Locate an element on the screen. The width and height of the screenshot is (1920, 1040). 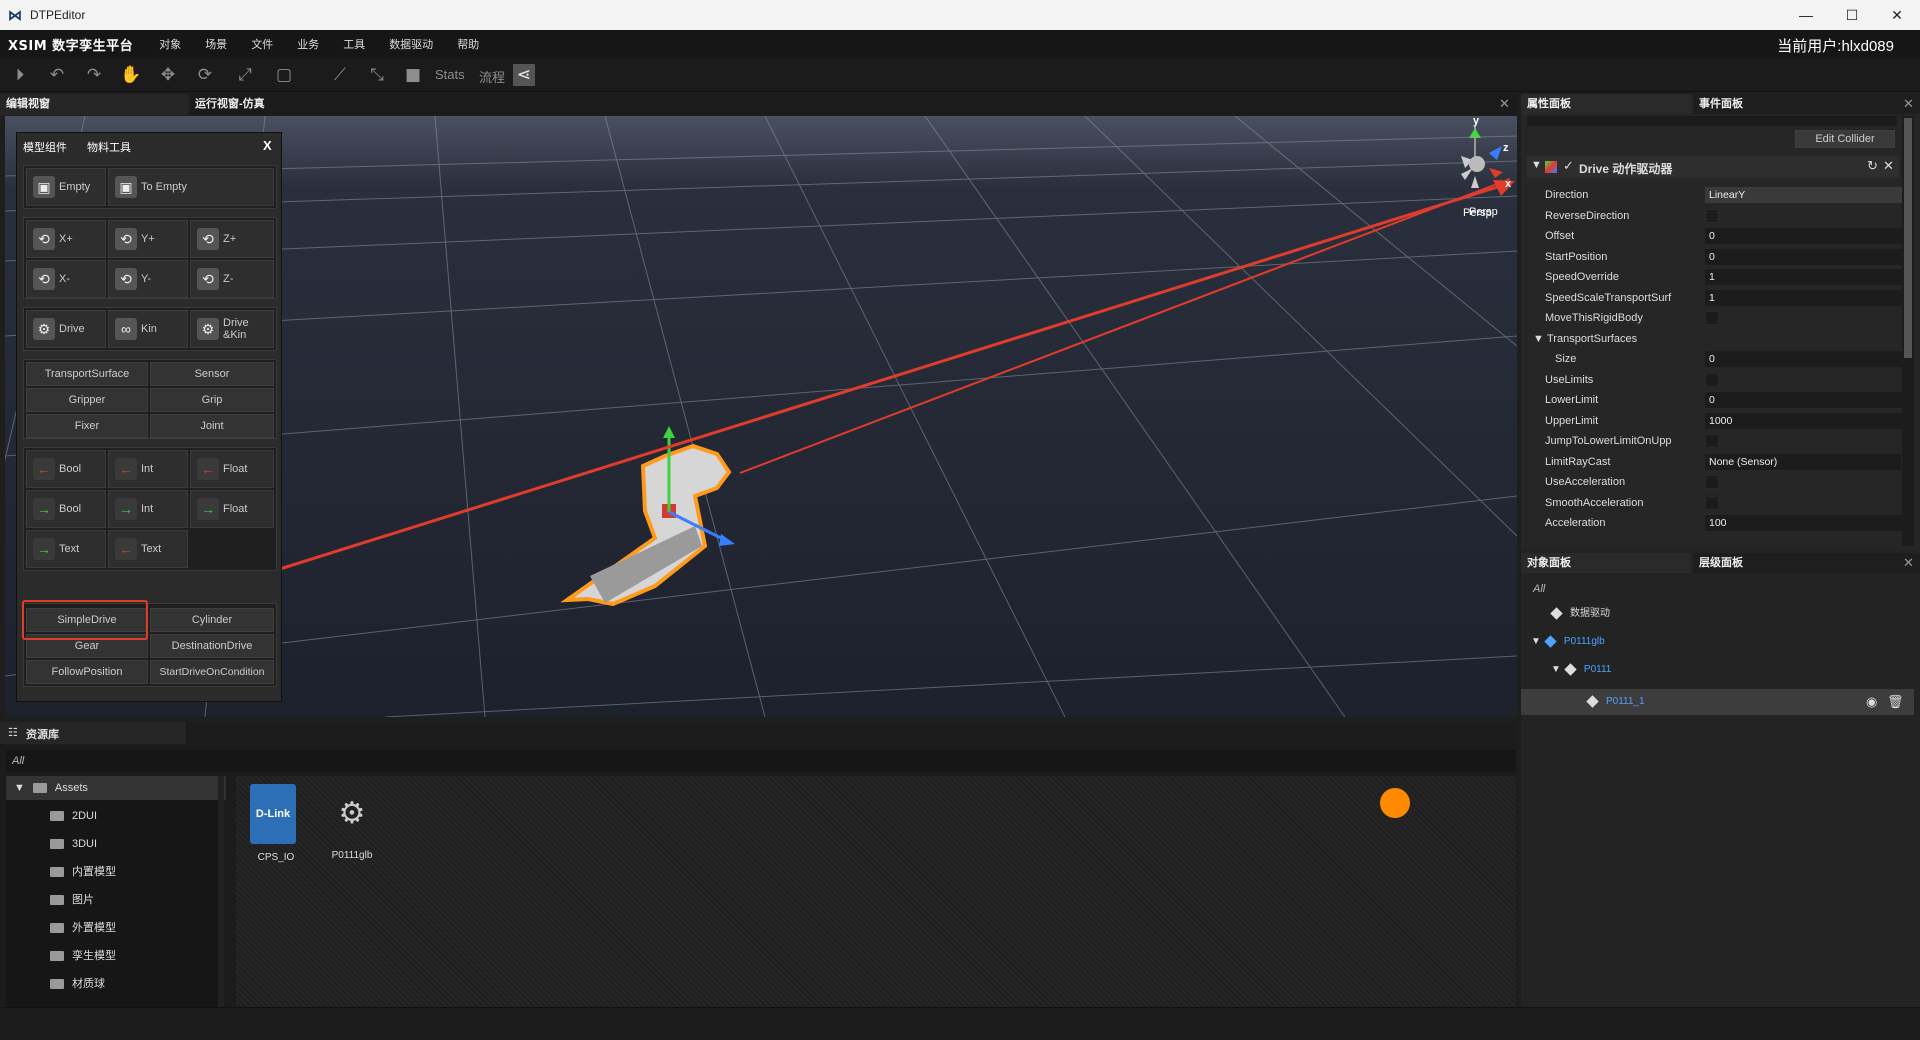
axis-y-minus-button: ⟲ Y- is located at coordinates (148, 279).